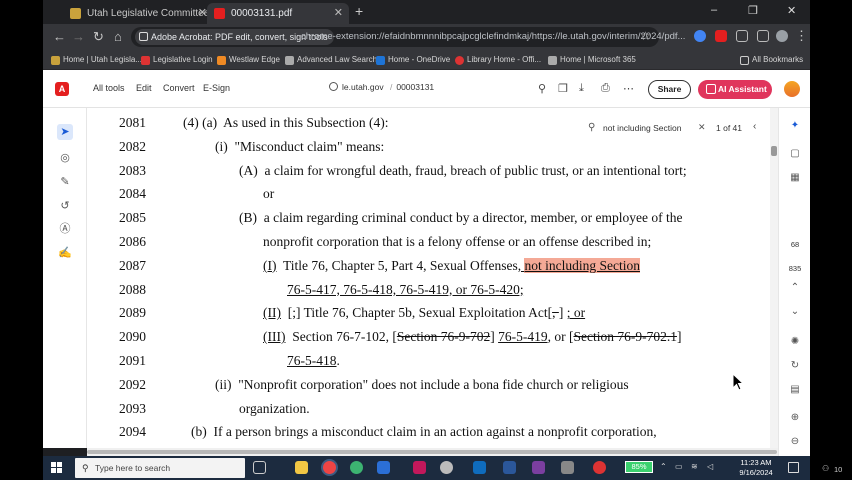  I want to click on text-segment: 76-5-419, so click(523, 337).